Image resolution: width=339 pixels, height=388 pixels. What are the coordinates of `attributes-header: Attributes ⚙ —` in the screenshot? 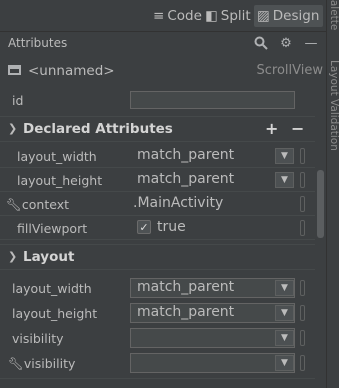 It's located at (163, 43).